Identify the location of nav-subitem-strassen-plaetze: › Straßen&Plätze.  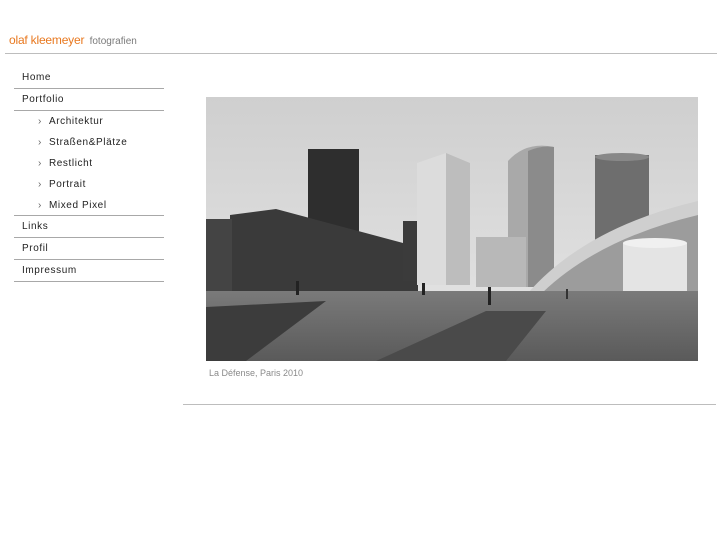
(89, 142).